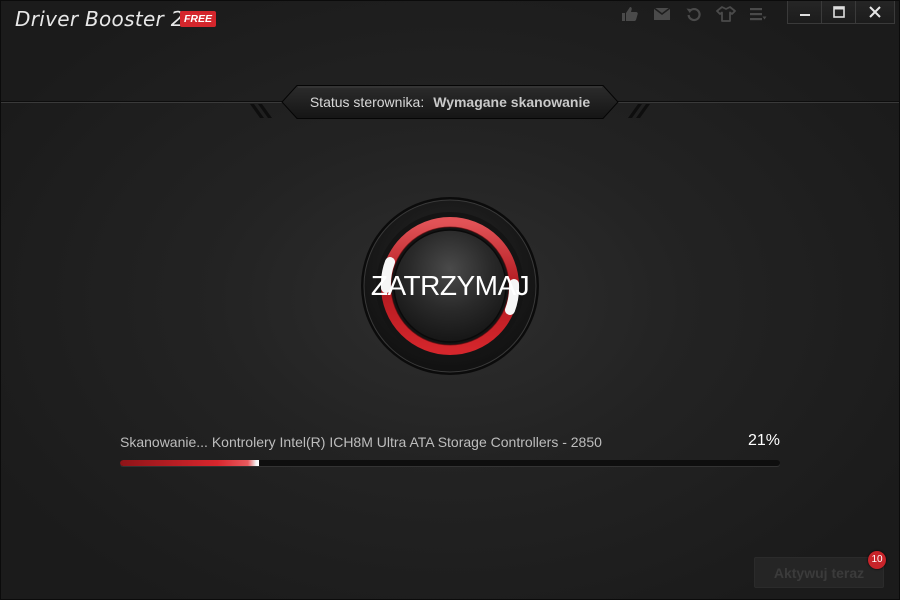 This screenshot has width=900, height=600. I want to click on close-button, so click(875, 12).